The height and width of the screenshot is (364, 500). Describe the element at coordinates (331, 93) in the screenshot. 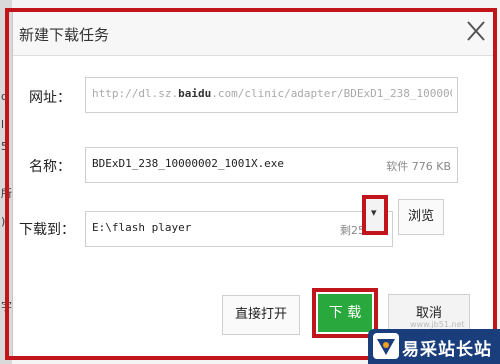

I see `url-suffix: .com/clinic/adapter/BDExD1_238_1000000` at that location.